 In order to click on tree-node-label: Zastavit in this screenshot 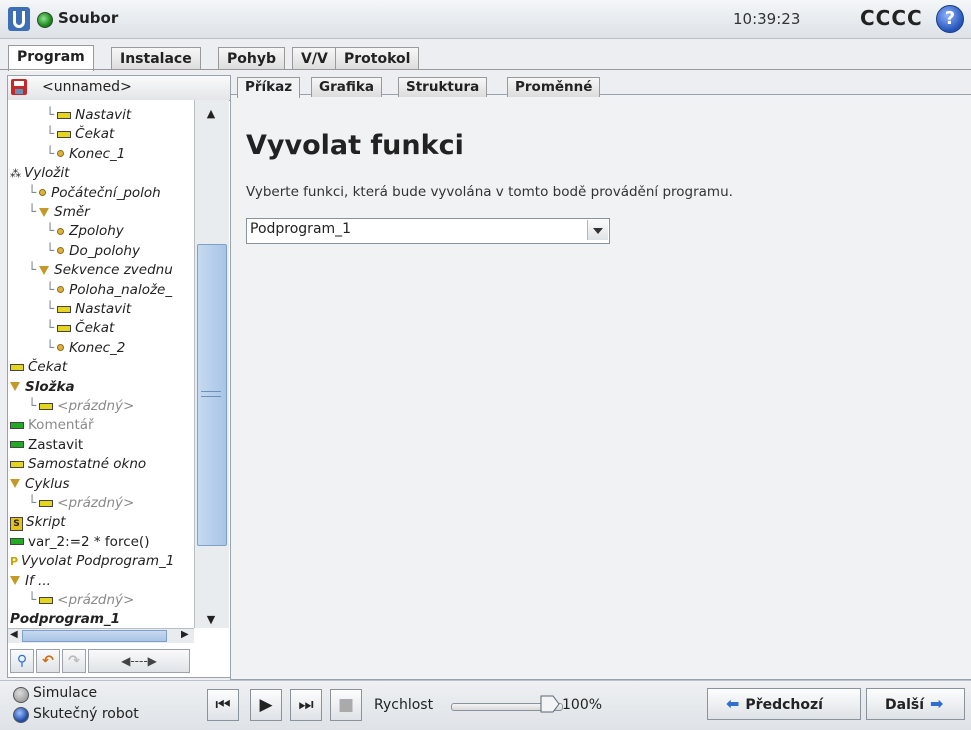, I will do `click(56, 444)`.